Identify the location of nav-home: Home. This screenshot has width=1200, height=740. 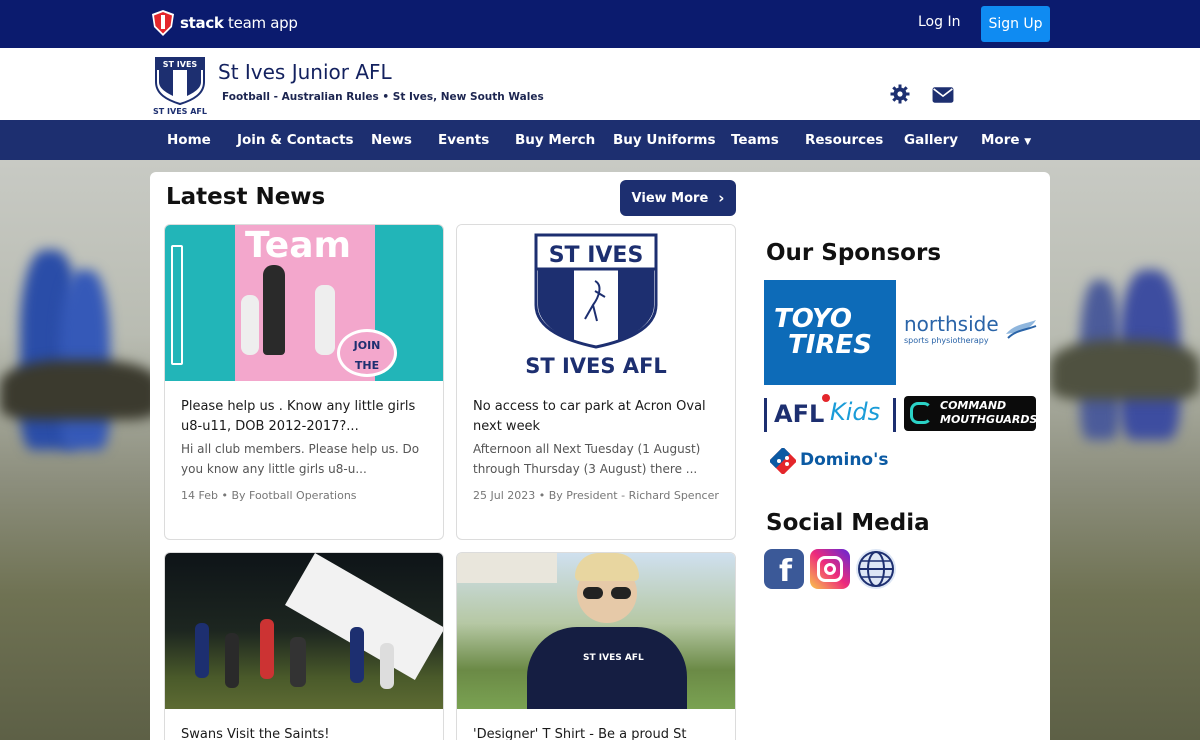
(189, 140).